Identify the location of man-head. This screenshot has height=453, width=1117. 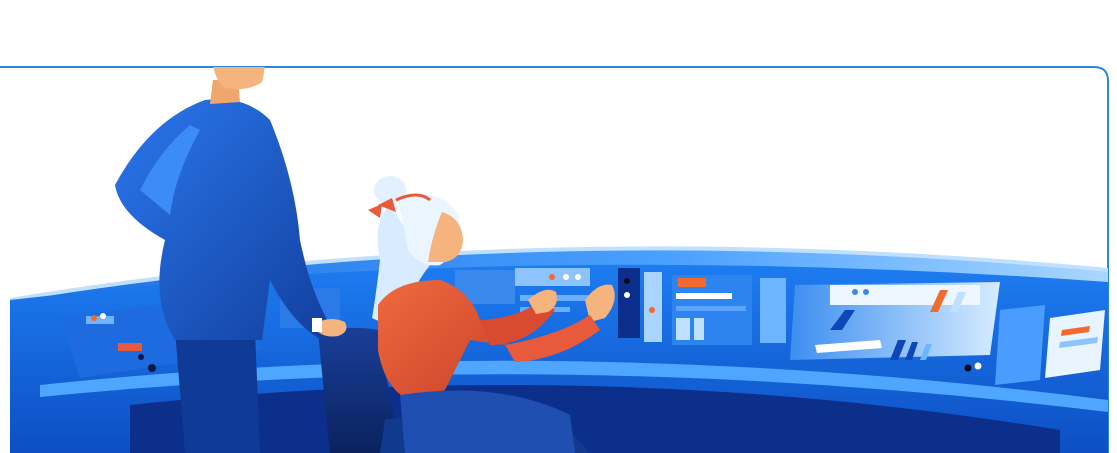
(238, 78).